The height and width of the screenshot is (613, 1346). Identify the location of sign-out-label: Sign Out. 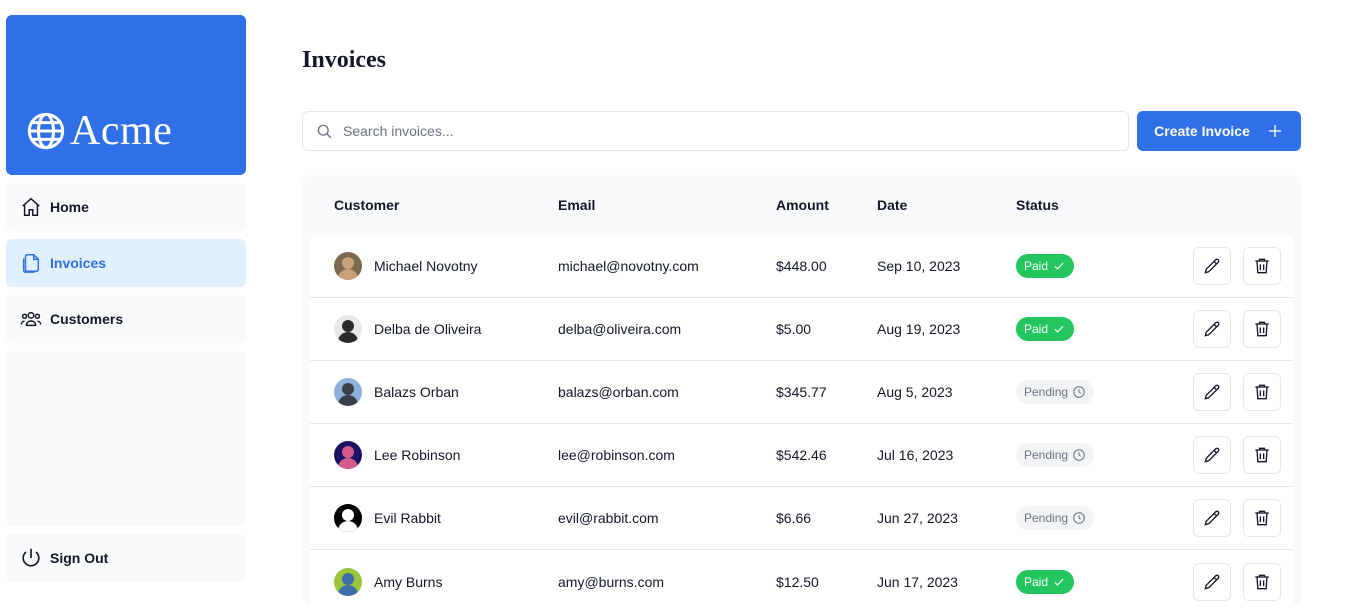
(79, 558).